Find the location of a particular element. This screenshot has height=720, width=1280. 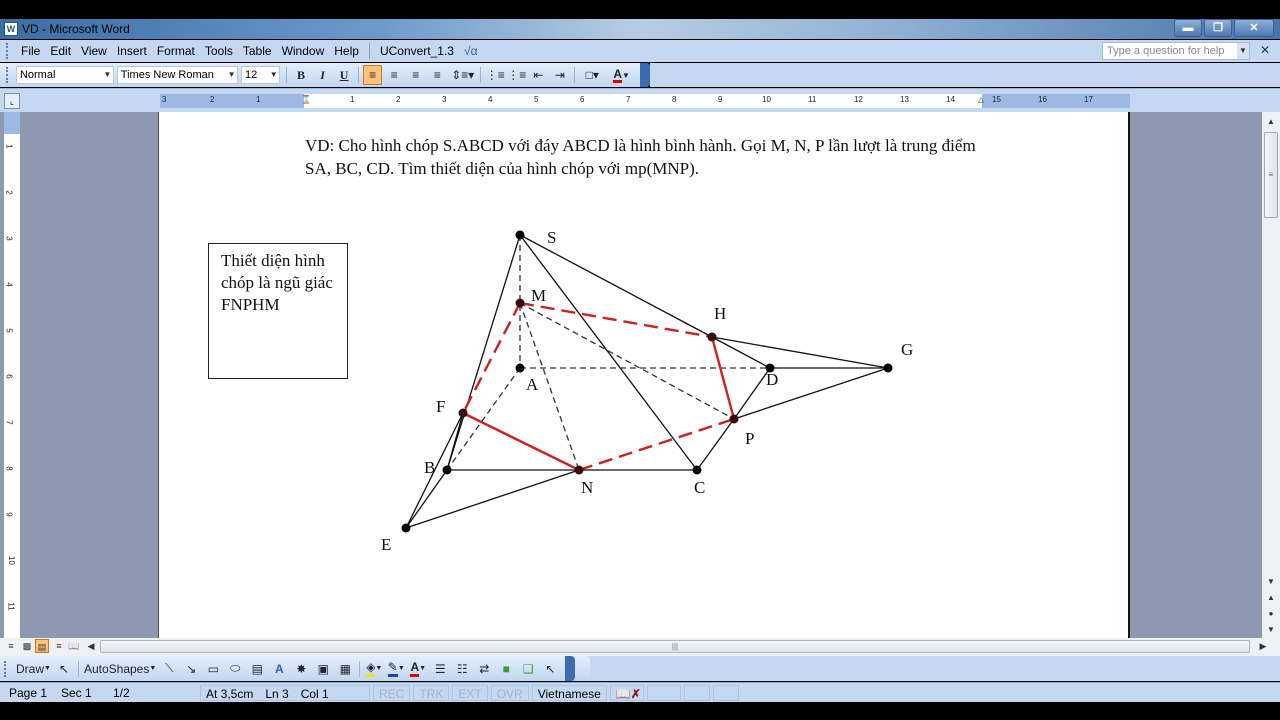

arrow-button: ↘ is located at coordinates (191, 669).